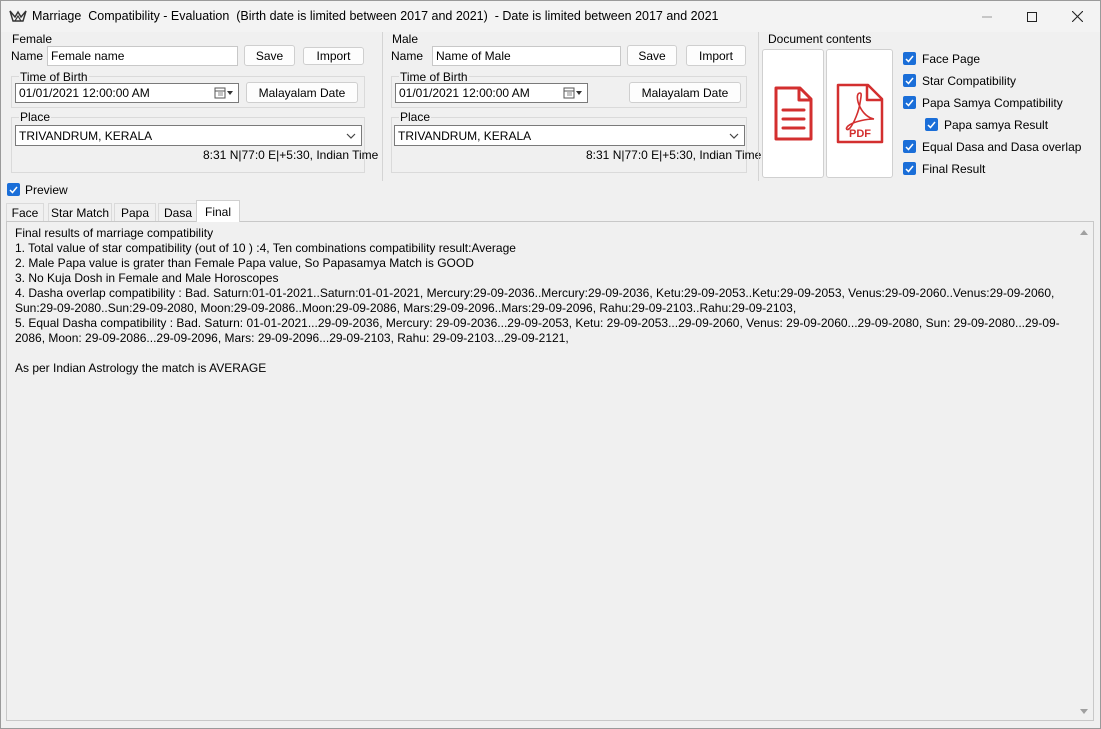 The width and height of the screenshot is (1101, 729). What do you see at coordinates (716, 55) in the screenshot?
I see `male-import-button: Import` at bounding box center [716, 55].